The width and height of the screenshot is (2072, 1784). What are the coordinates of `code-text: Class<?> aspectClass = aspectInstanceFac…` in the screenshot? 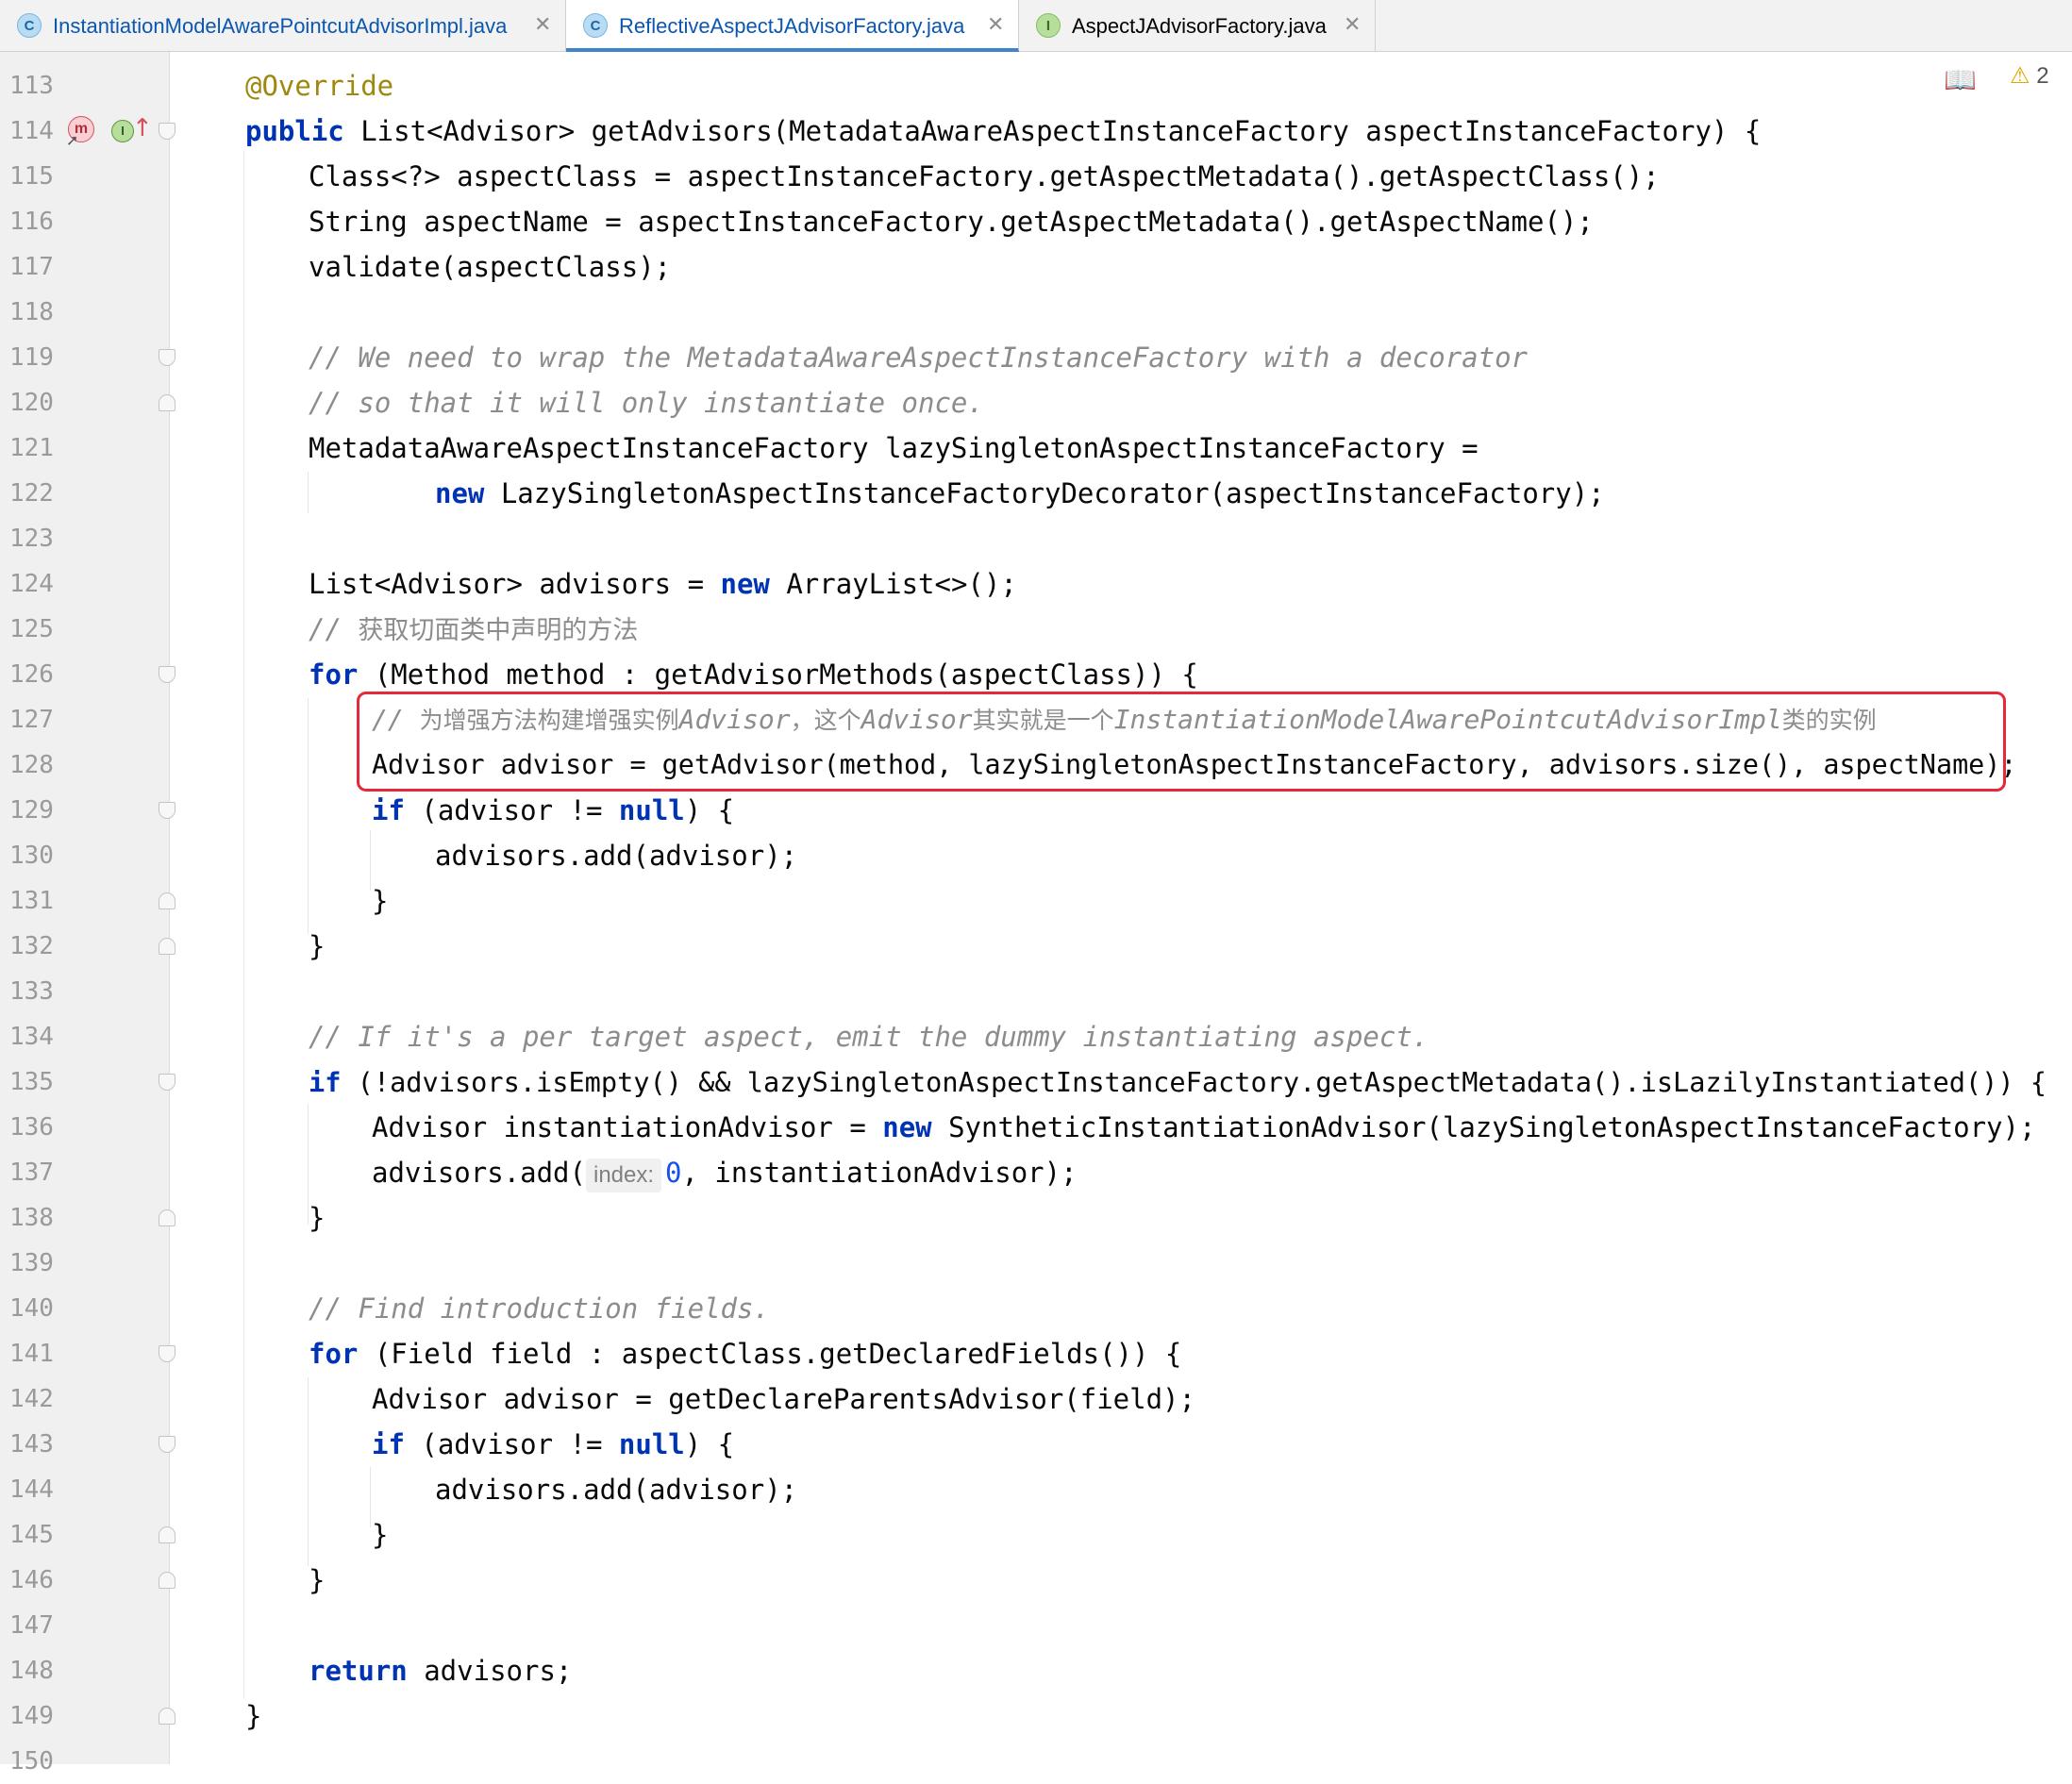 It's located at (985, 176).